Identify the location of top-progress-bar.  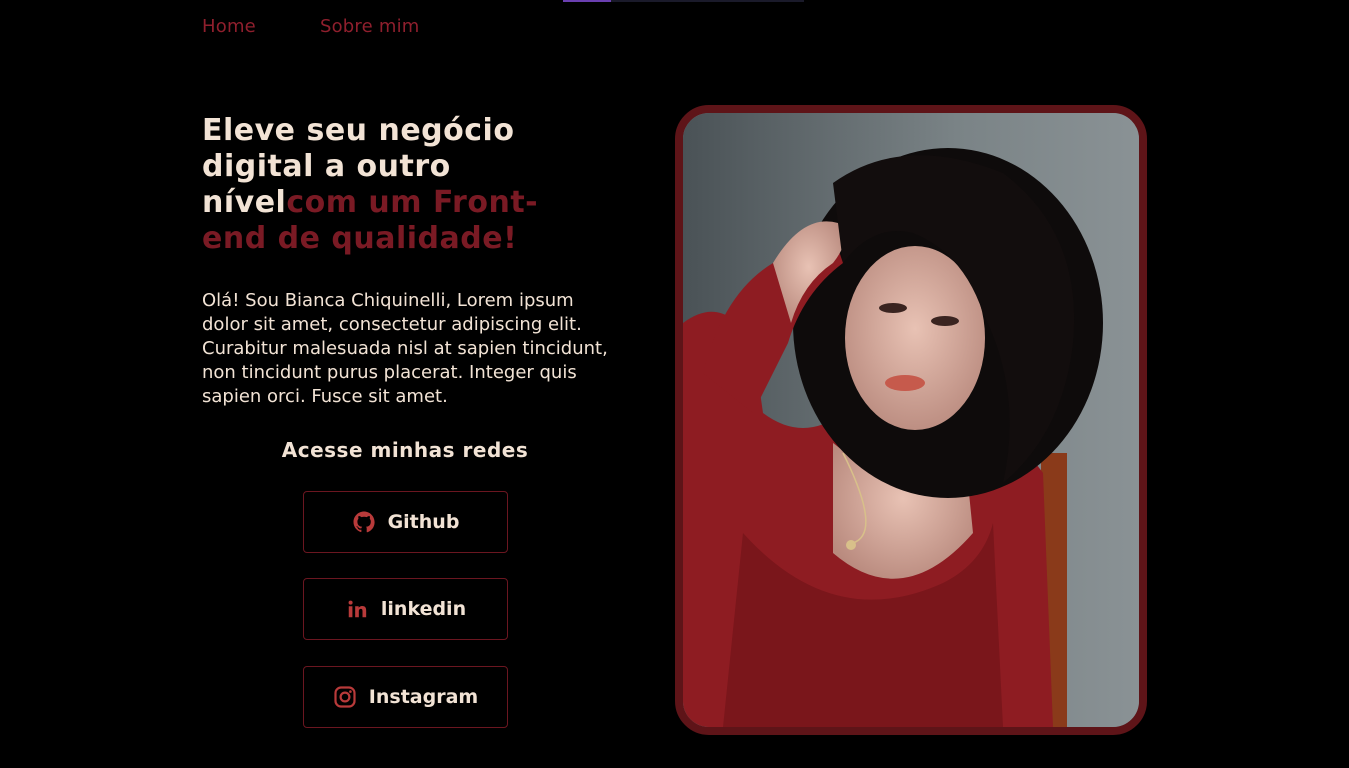
(683, 1).